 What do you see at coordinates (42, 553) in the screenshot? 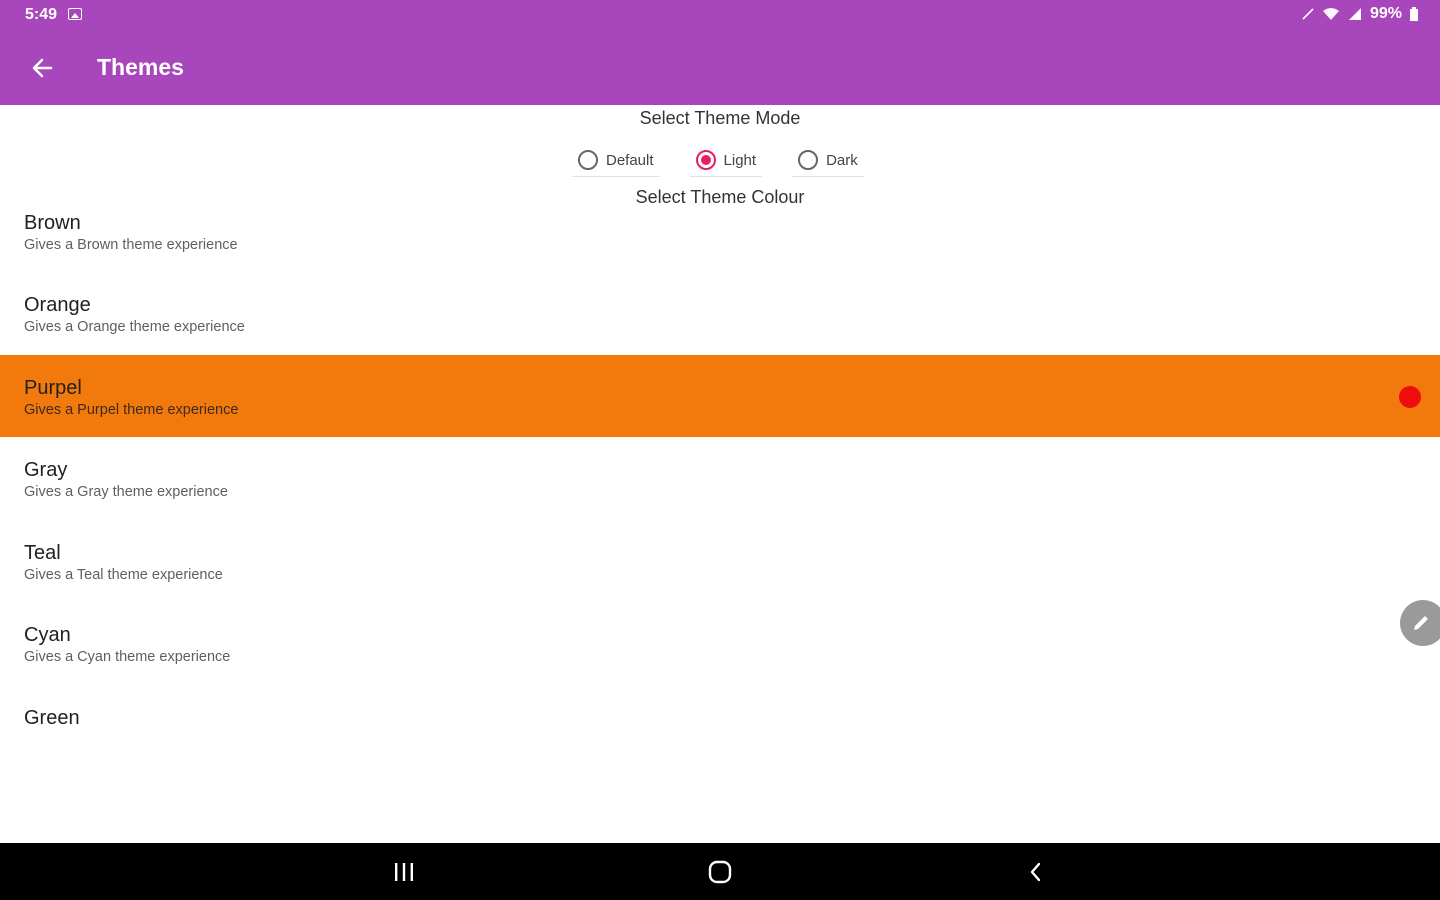
I see `item-title: Teal` at bounding box center [42, 553].